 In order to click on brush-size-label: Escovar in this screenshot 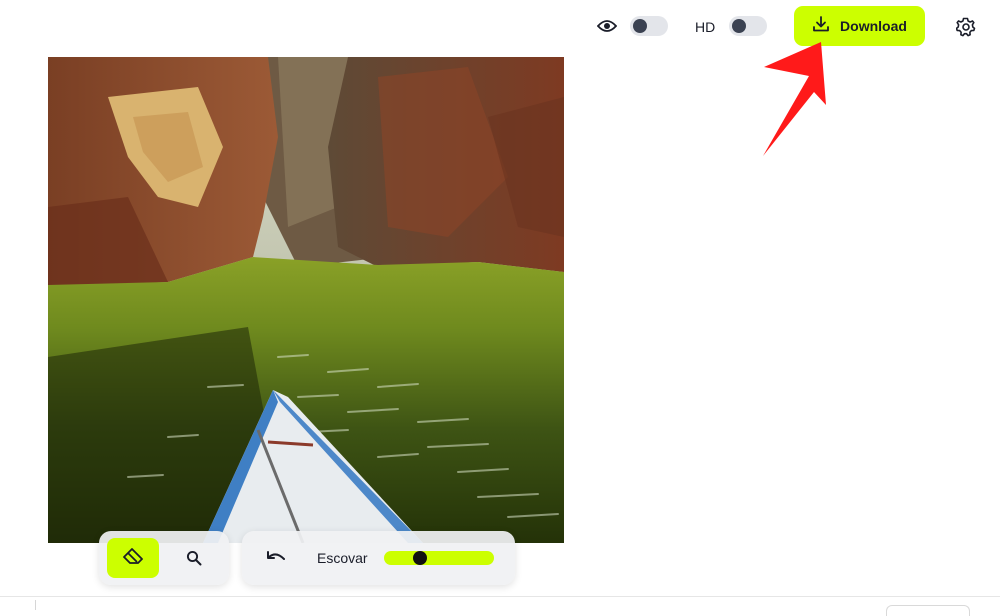, I will do `click(342, 558)`.